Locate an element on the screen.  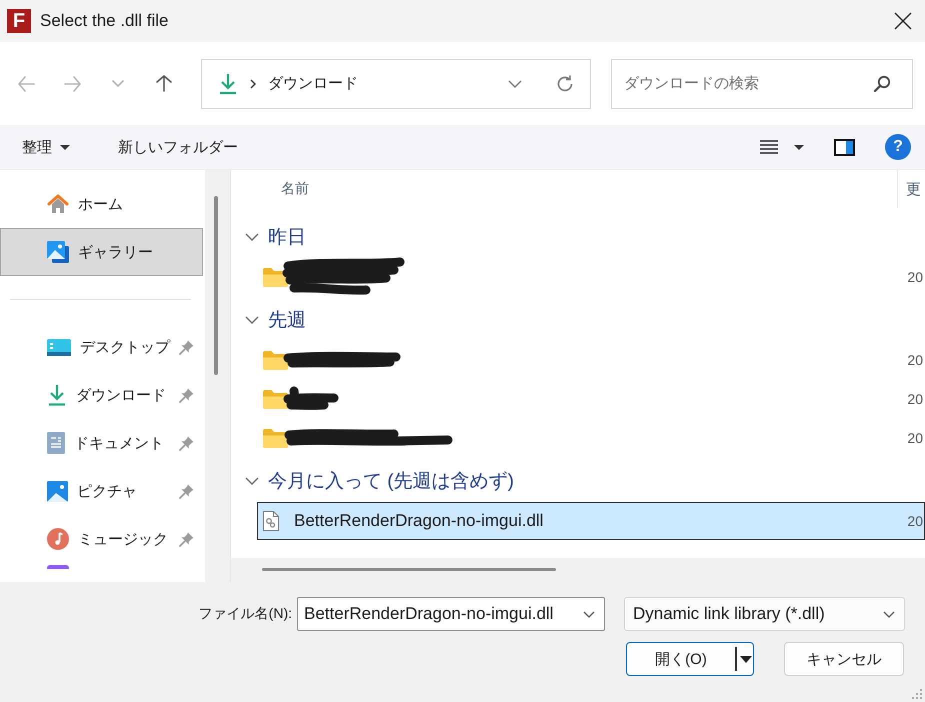
app-logo: F is located at coordinates (19, 21).